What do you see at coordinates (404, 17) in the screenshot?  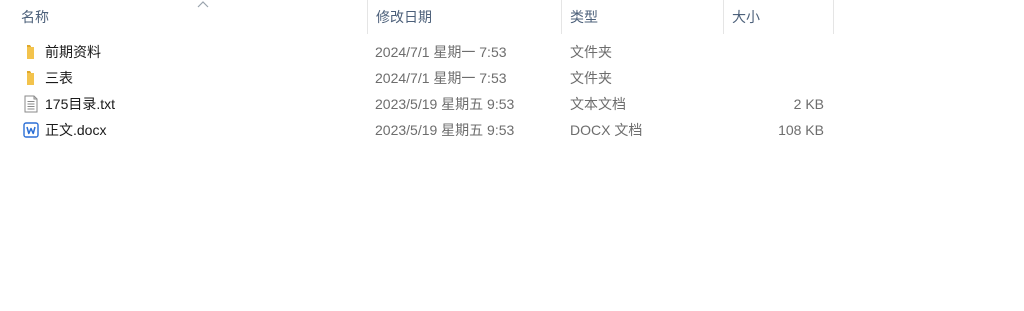 I see `column-header-date-label: 修改日期` at bounding box center [404, 17].